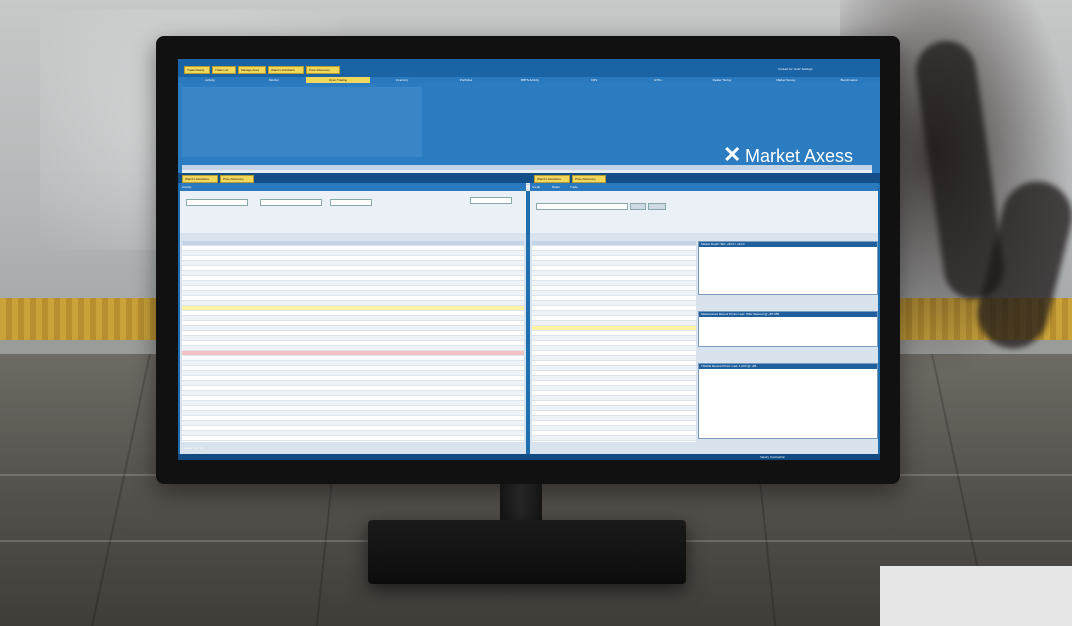  Describe the element at coordinates (217, 202) in the screenshot. I see `product-select` at that location.